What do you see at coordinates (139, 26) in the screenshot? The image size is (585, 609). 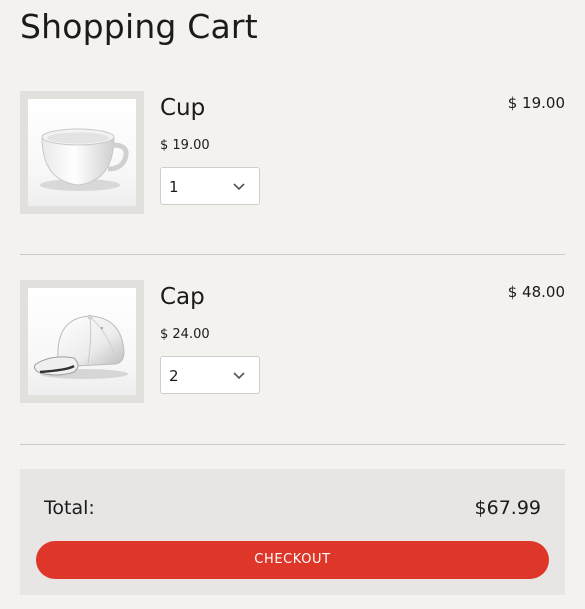 I see `page-title: Shopping Cart` at bounding box center [139, 26].